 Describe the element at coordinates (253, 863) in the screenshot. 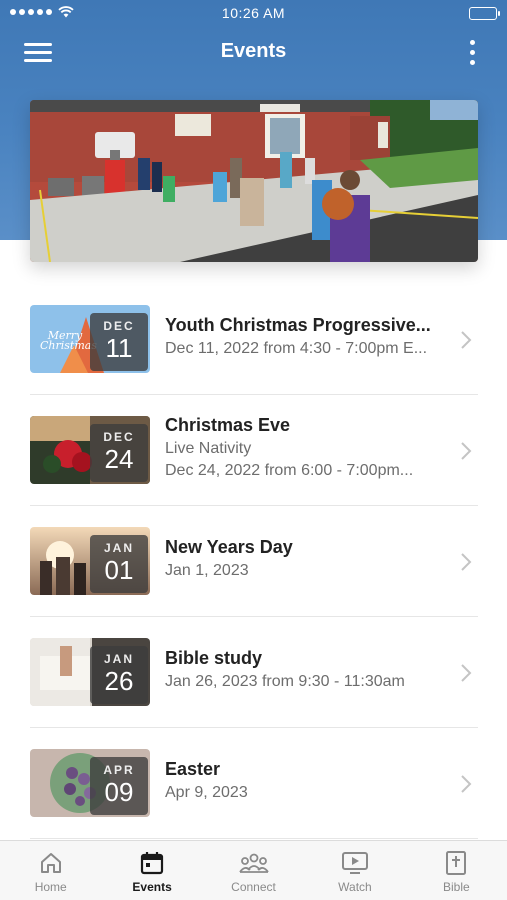

I see `people-icon` at that location.